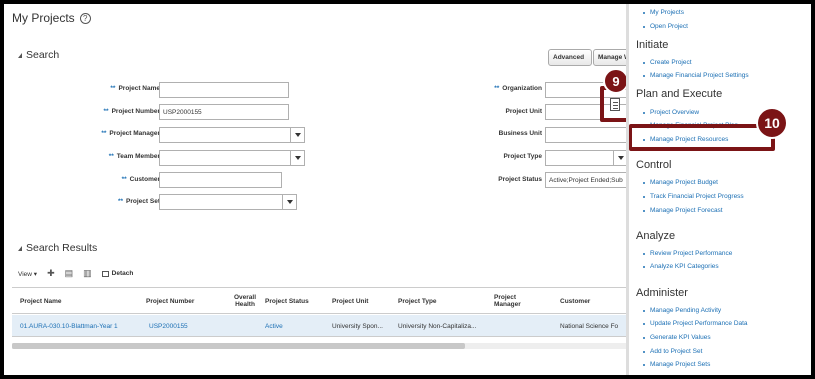  Describe the element at coordinates (672, 351) in the screenshot. I see `panel-item: Add to Project Set` at that location.